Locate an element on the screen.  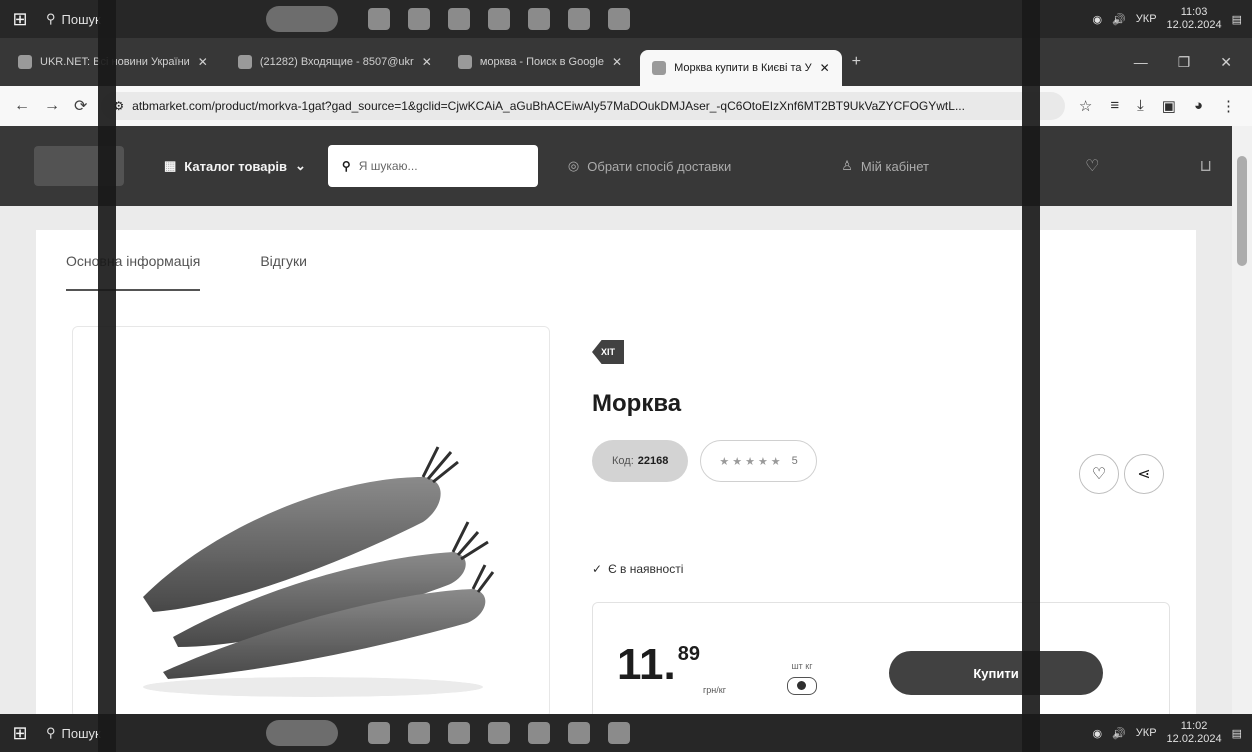
unit-toggle: шт кг is located at coordinates (802, 678).